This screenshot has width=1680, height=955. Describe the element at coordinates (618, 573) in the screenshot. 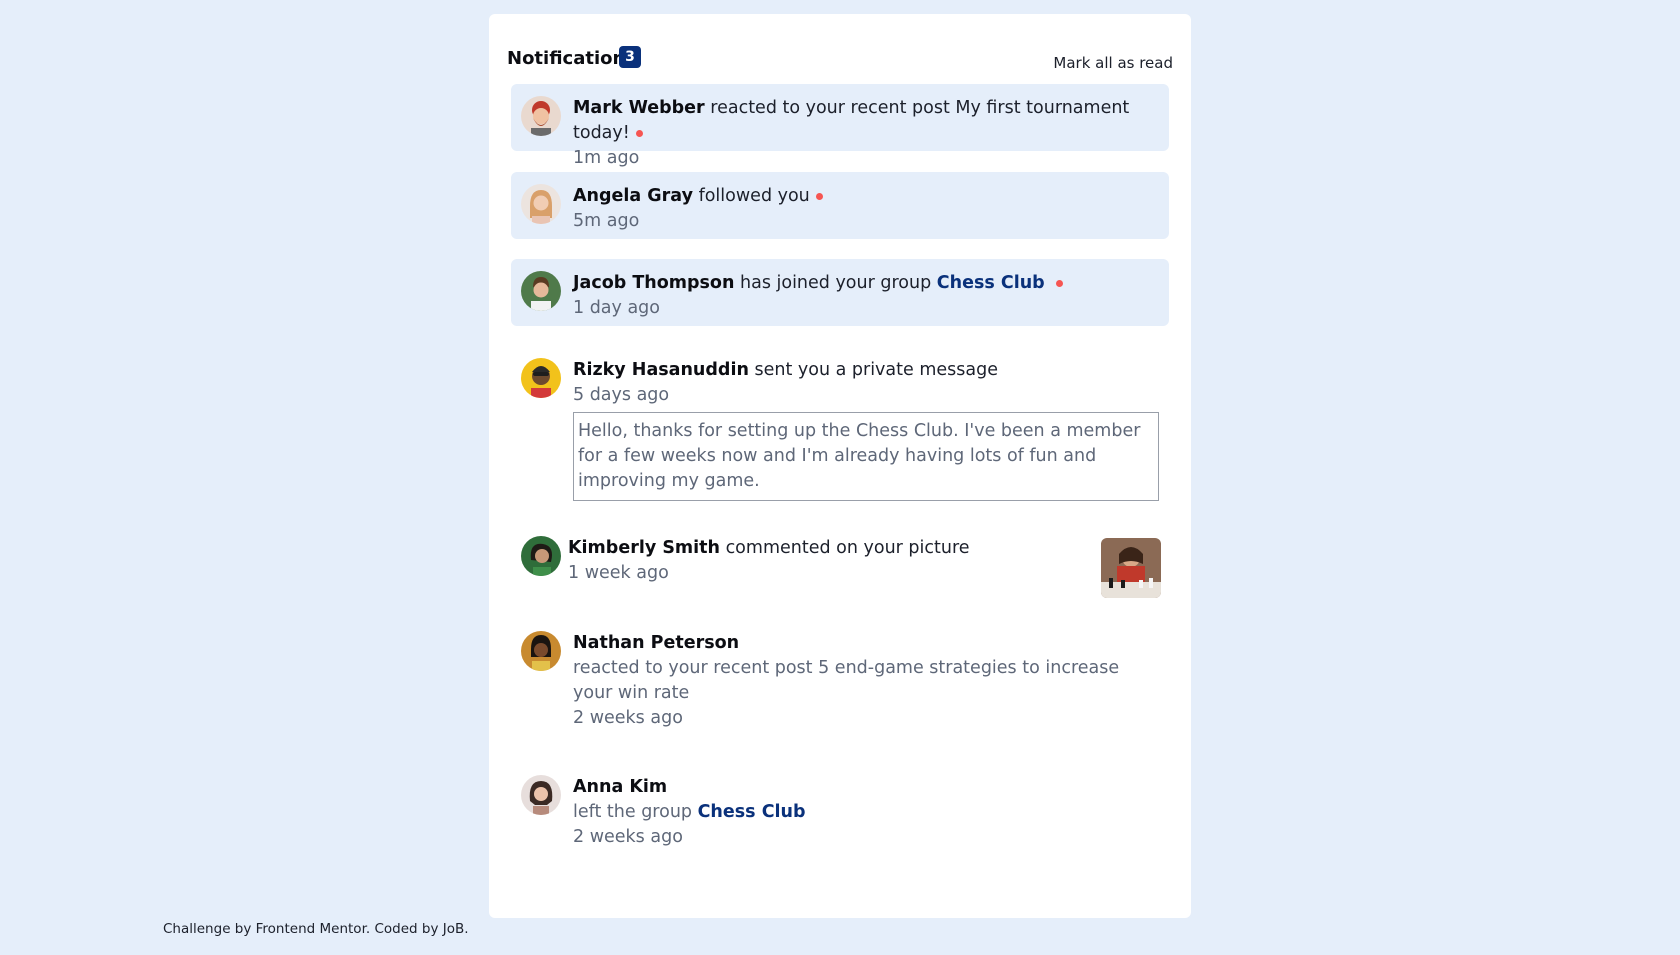

I see `timestamp: 1 week ago` at that location.